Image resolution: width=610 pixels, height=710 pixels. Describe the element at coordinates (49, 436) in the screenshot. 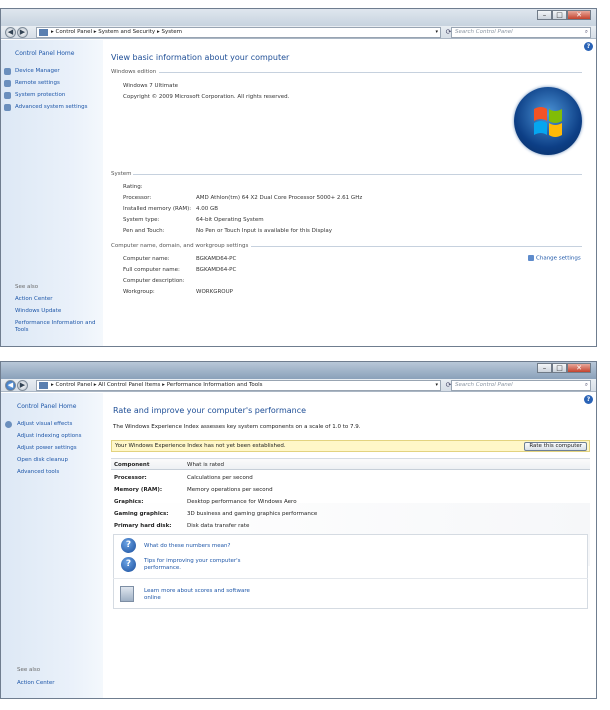

I see `sidebar-item-adjust-indexing: Adjust indexing options` at that location.